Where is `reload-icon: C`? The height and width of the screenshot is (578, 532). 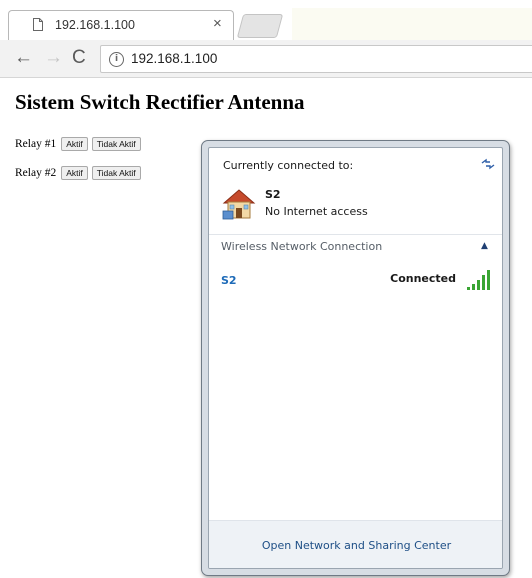 reload-icon: C is located at coordinates (79, 58).